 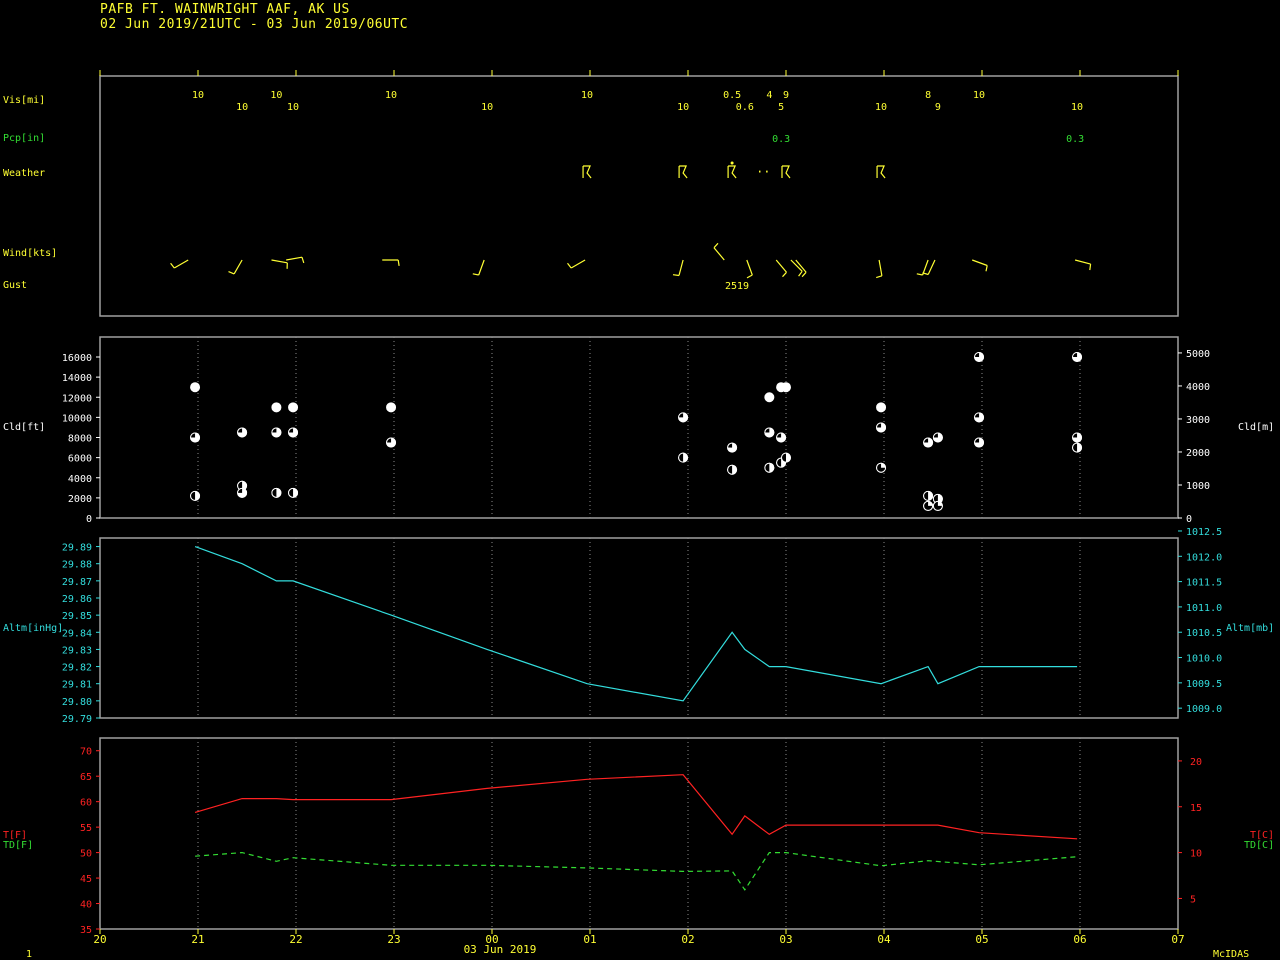 What do you see at coordinates (24, 138) in the screenshot?
I see `pcp-row-label: Pcp[in]` at bounding box center [24, 138].